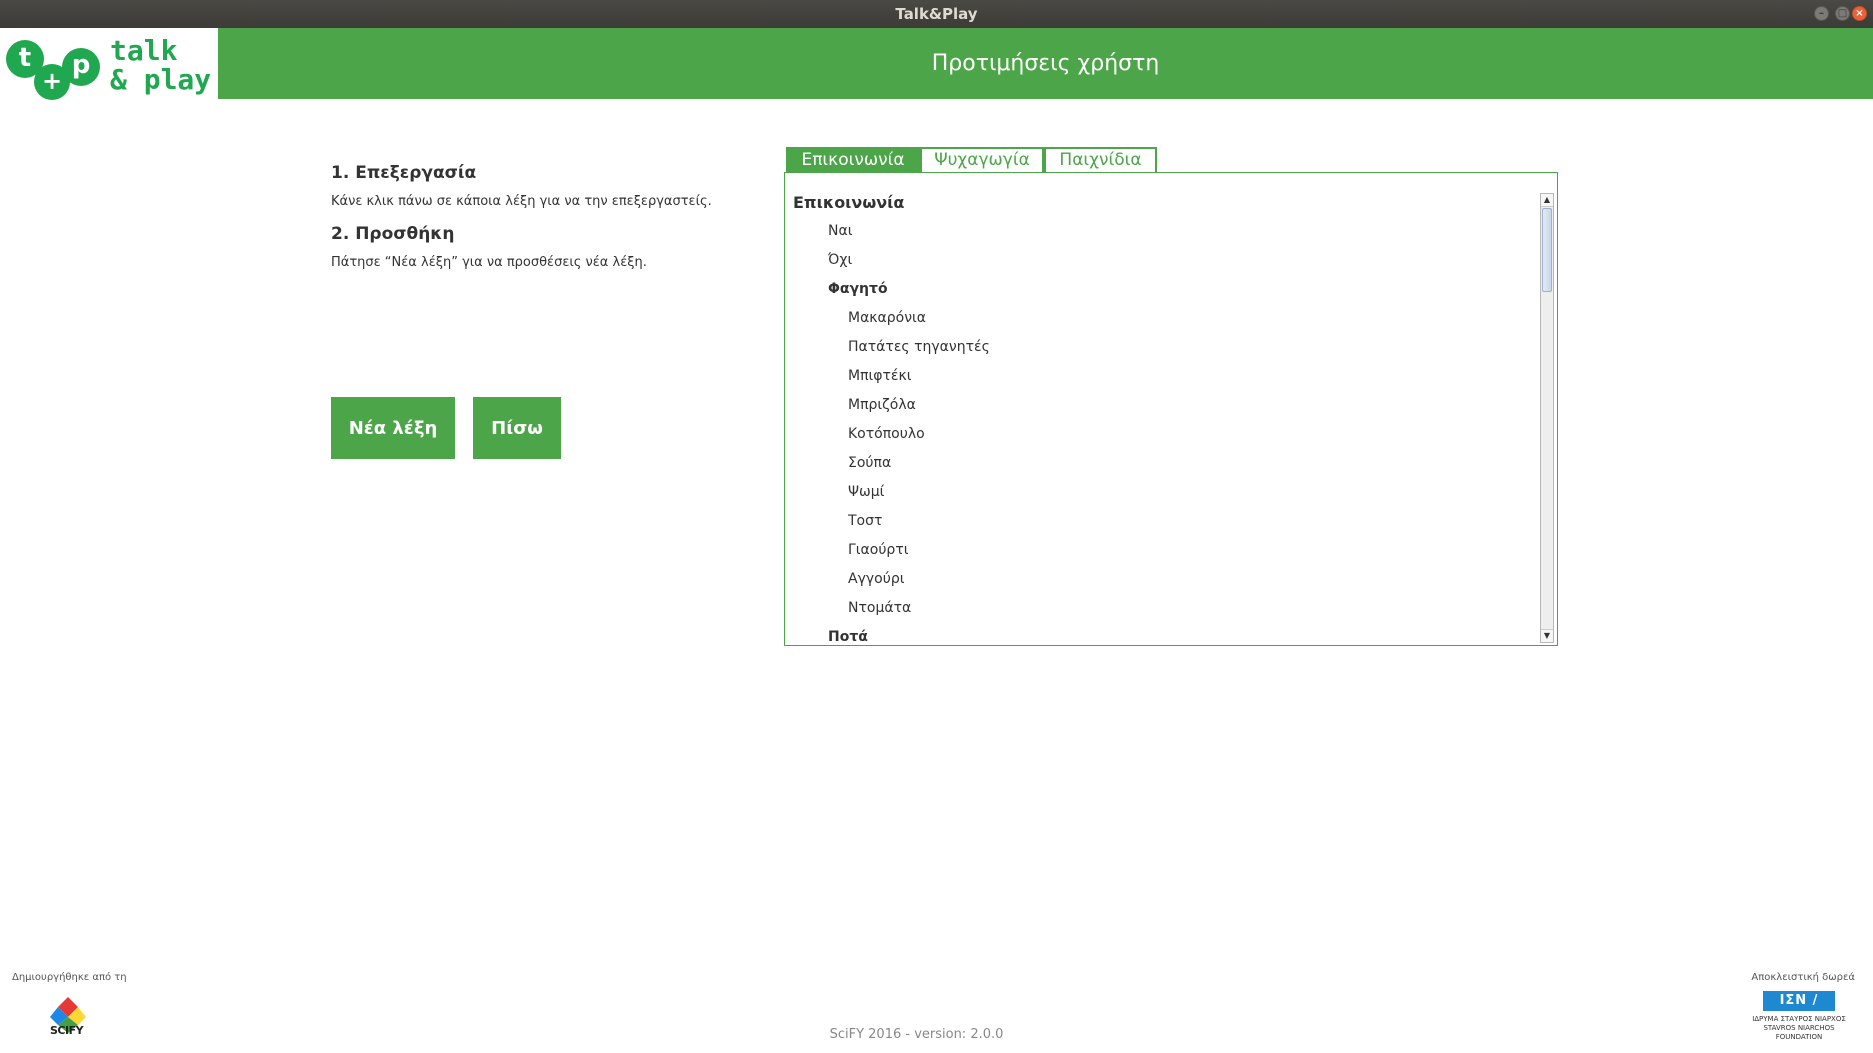 The width and height of the screenshot is (1873, 1053). Describe the element at coordinates (1547, 250) in the screenshot. I see `scrollbar-thumb` at that location.